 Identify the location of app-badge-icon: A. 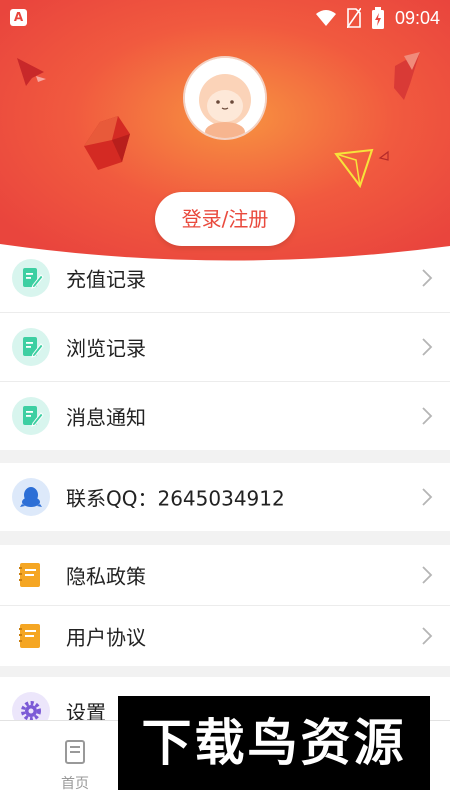
(18, 17).